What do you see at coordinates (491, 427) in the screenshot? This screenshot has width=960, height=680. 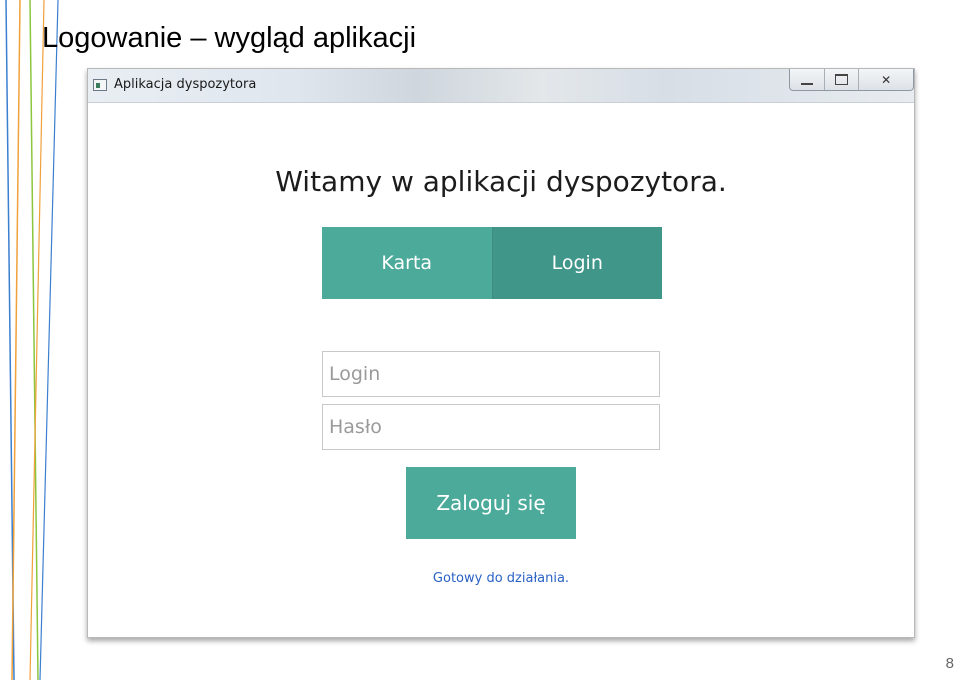 I see `password-input` at bounding box center [491, 427].